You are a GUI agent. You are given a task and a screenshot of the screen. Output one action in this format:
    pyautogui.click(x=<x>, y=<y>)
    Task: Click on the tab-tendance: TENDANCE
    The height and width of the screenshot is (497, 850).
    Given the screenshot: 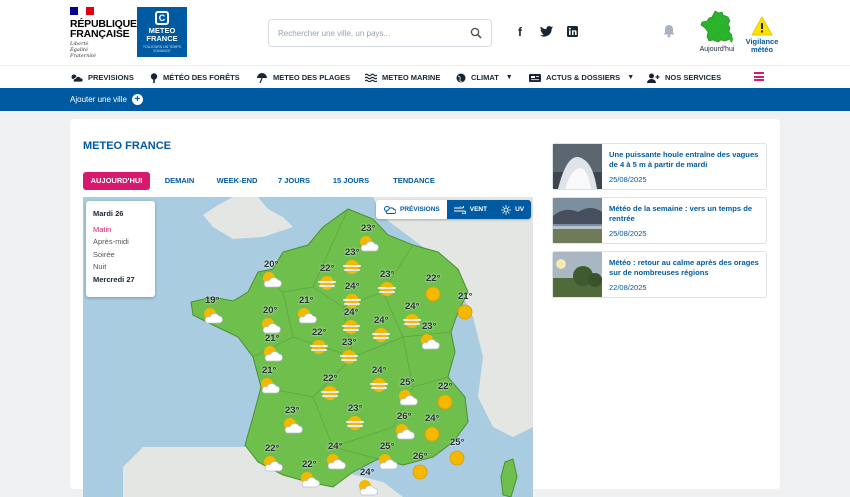 What is the action you would take?
    pyautogui.click(x=414, y=181)
    